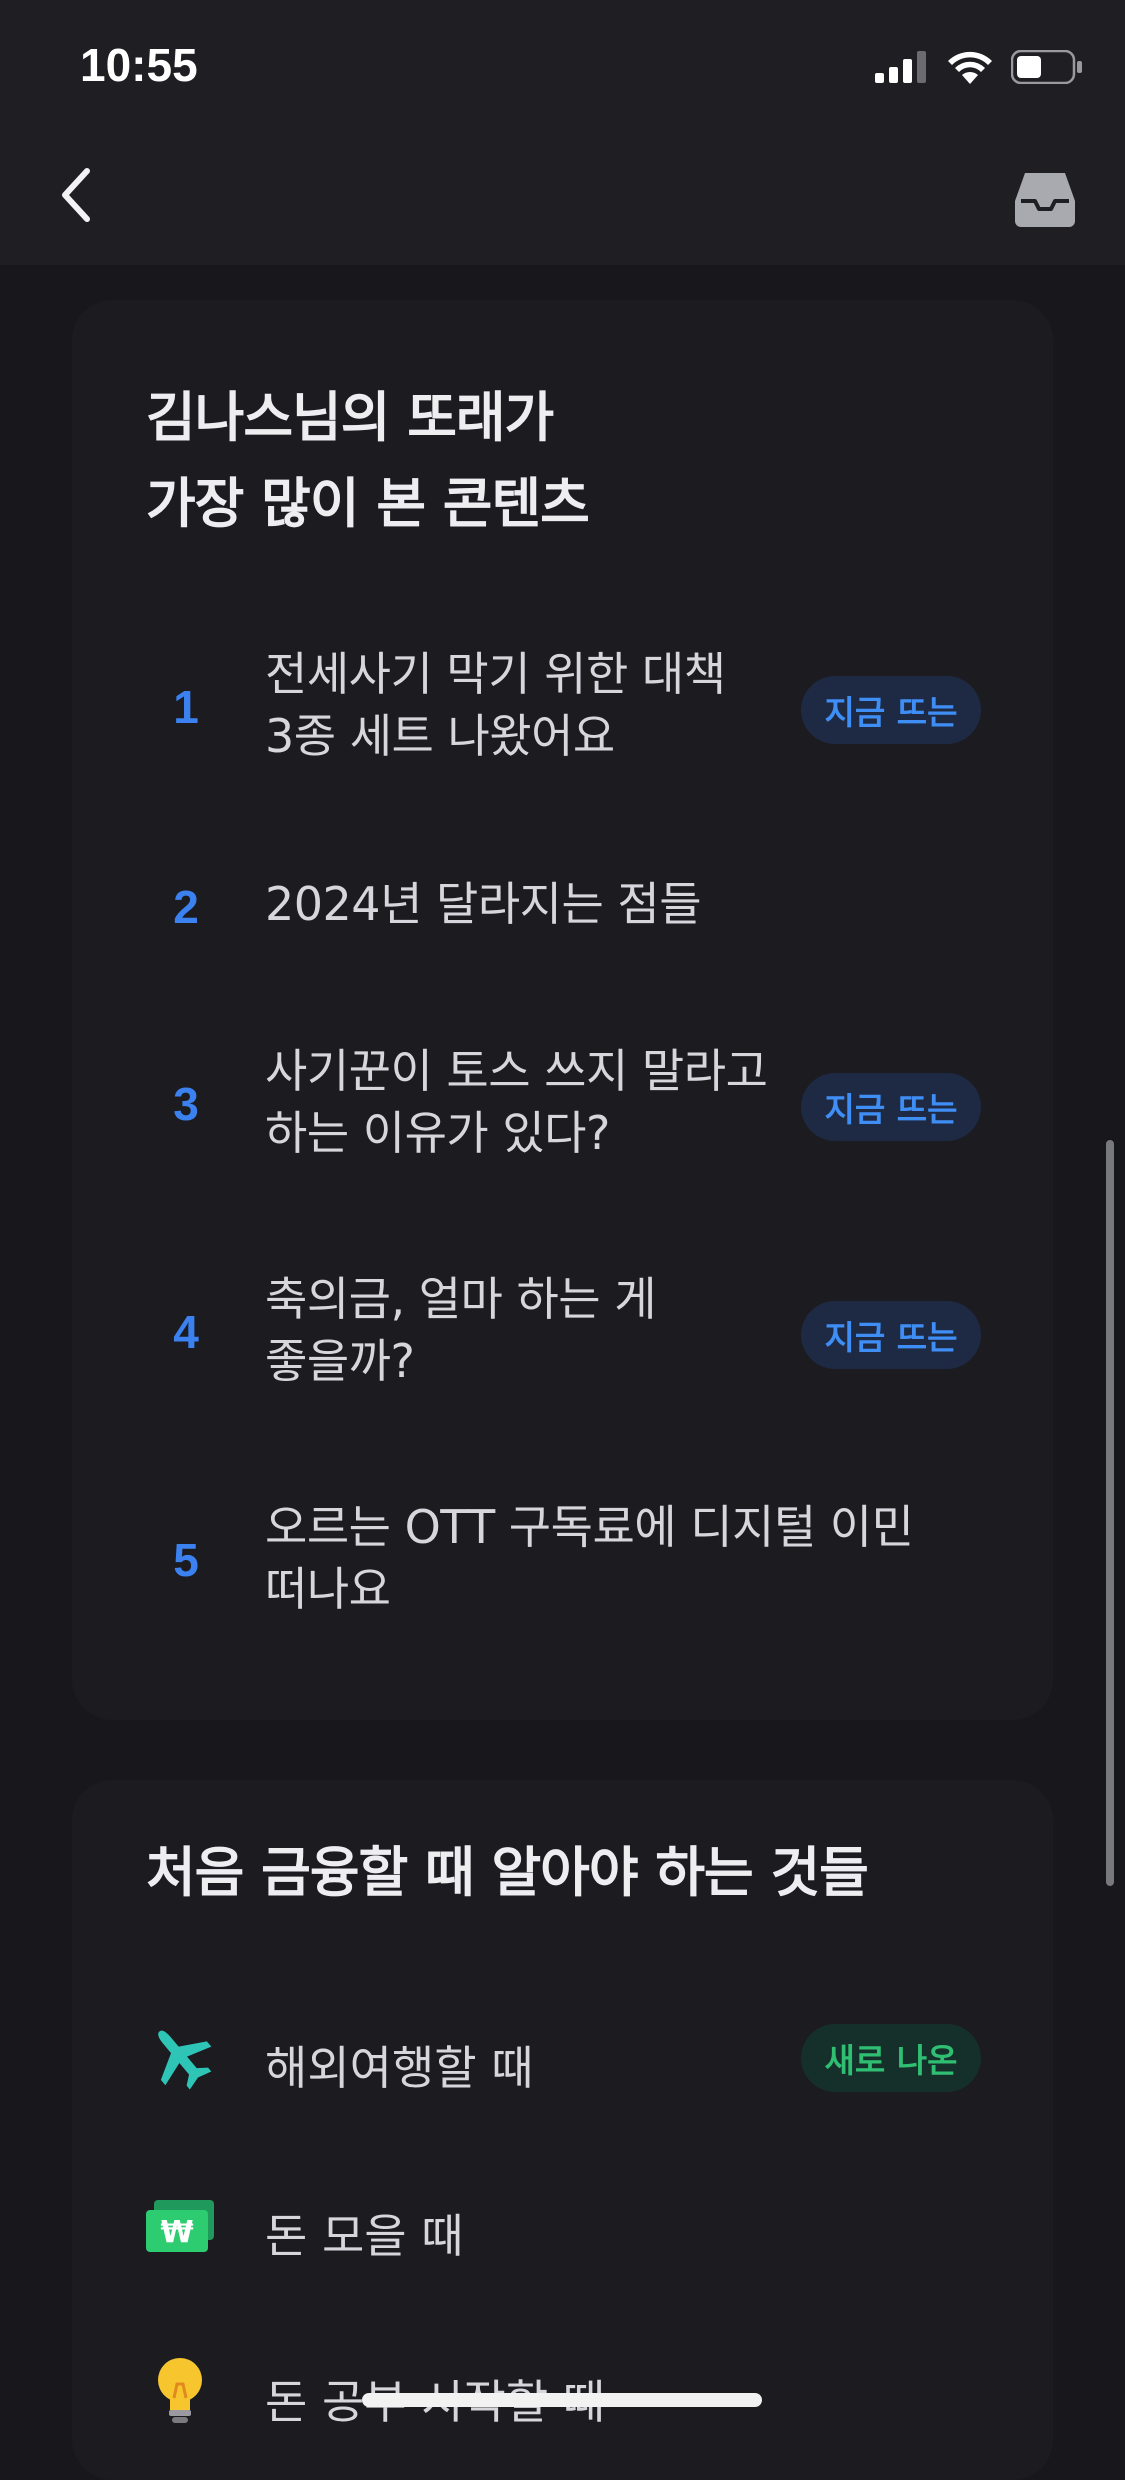  I want to click on ranked-item-title-line2: 좋을까?, so click(340, 1361).